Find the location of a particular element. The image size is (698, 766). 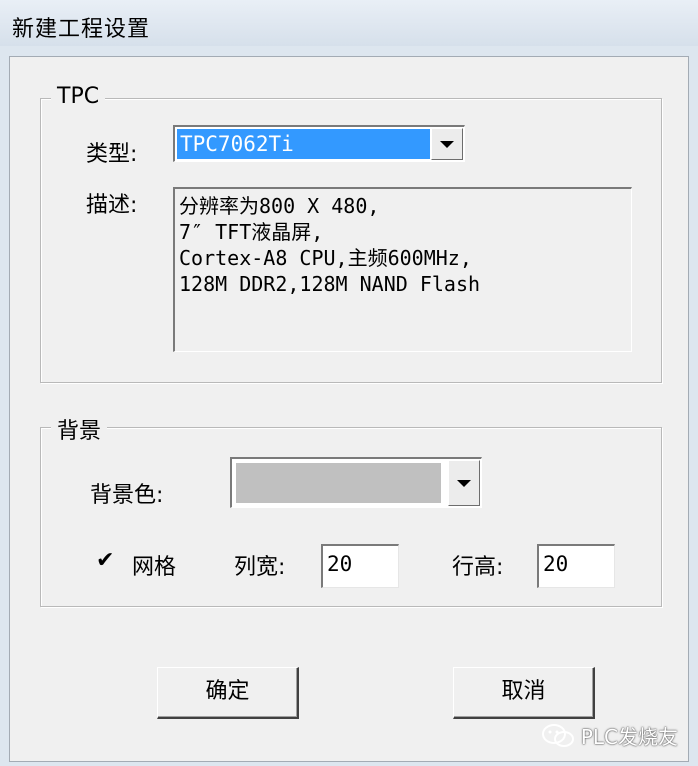

description-line: Cortex-A8 CPU,主频600MHz, is located at coordinates (325, 258).